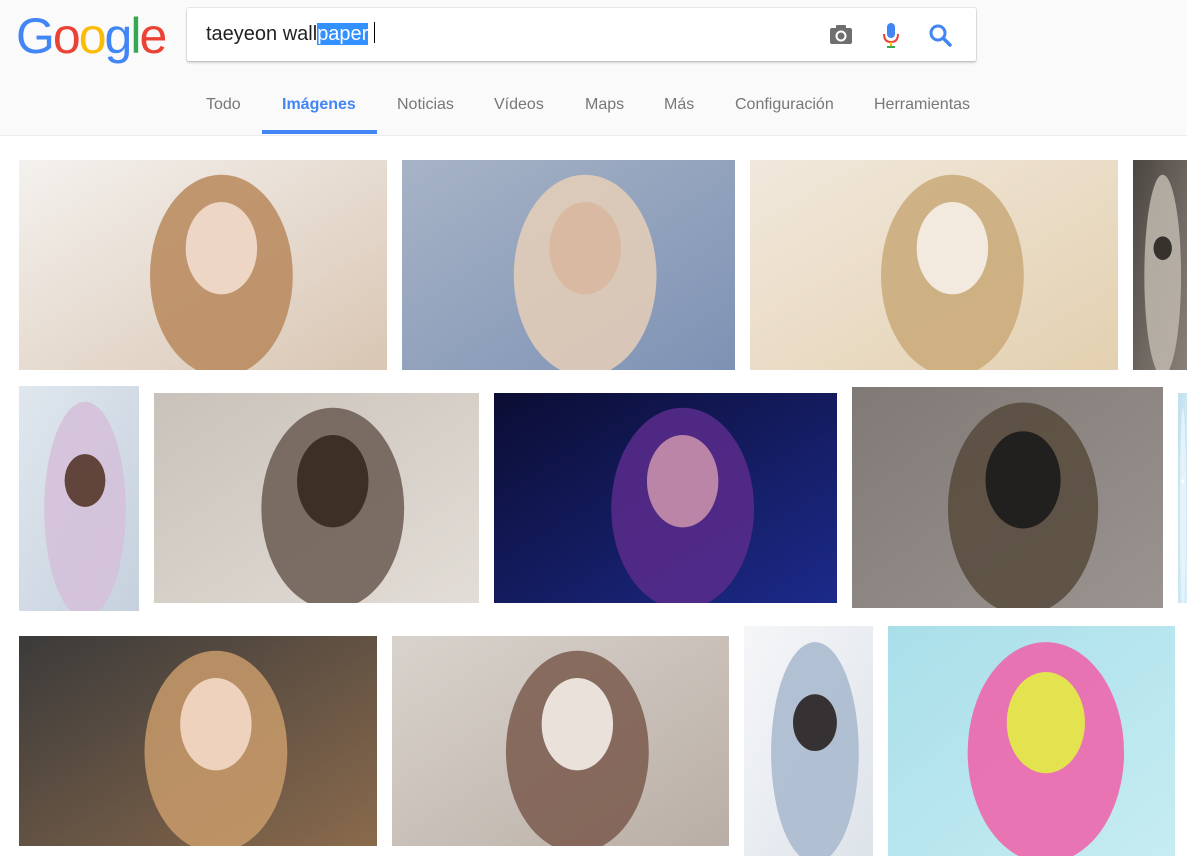  I want to click on logo-letter: l, so click(135, 36).